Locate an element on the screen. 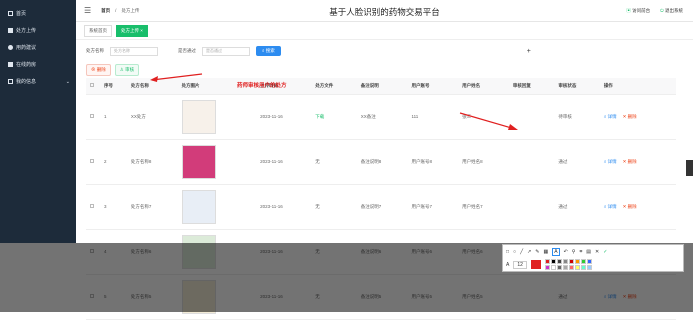 The height and width of the screenshot is (320, 693). sidebar-item-upload: 处方上传 is located at coordinates (38, 30).